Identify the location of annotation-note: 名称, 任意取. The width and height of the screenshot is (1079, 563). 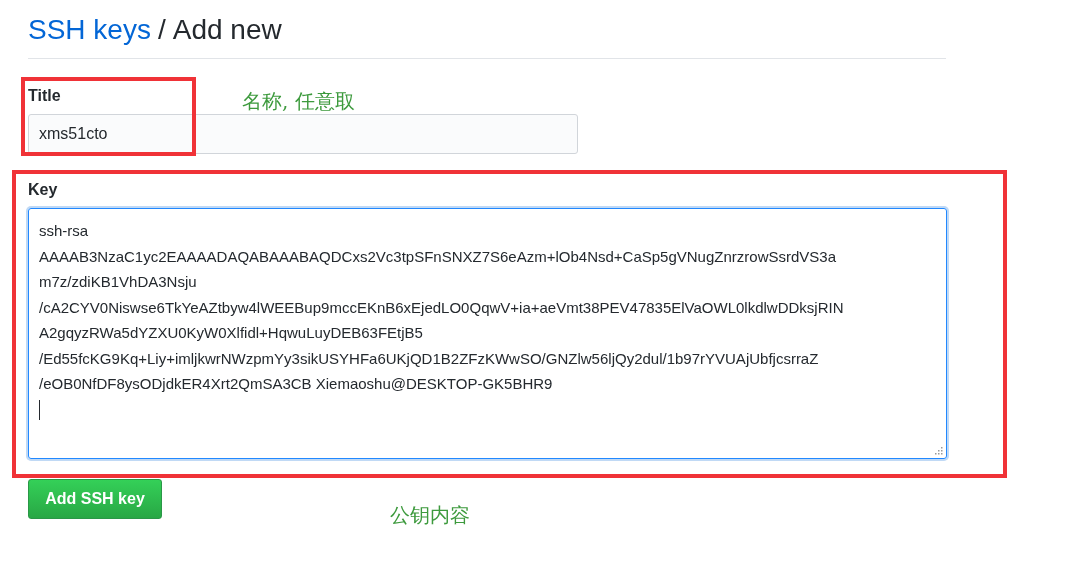
(298, 101).